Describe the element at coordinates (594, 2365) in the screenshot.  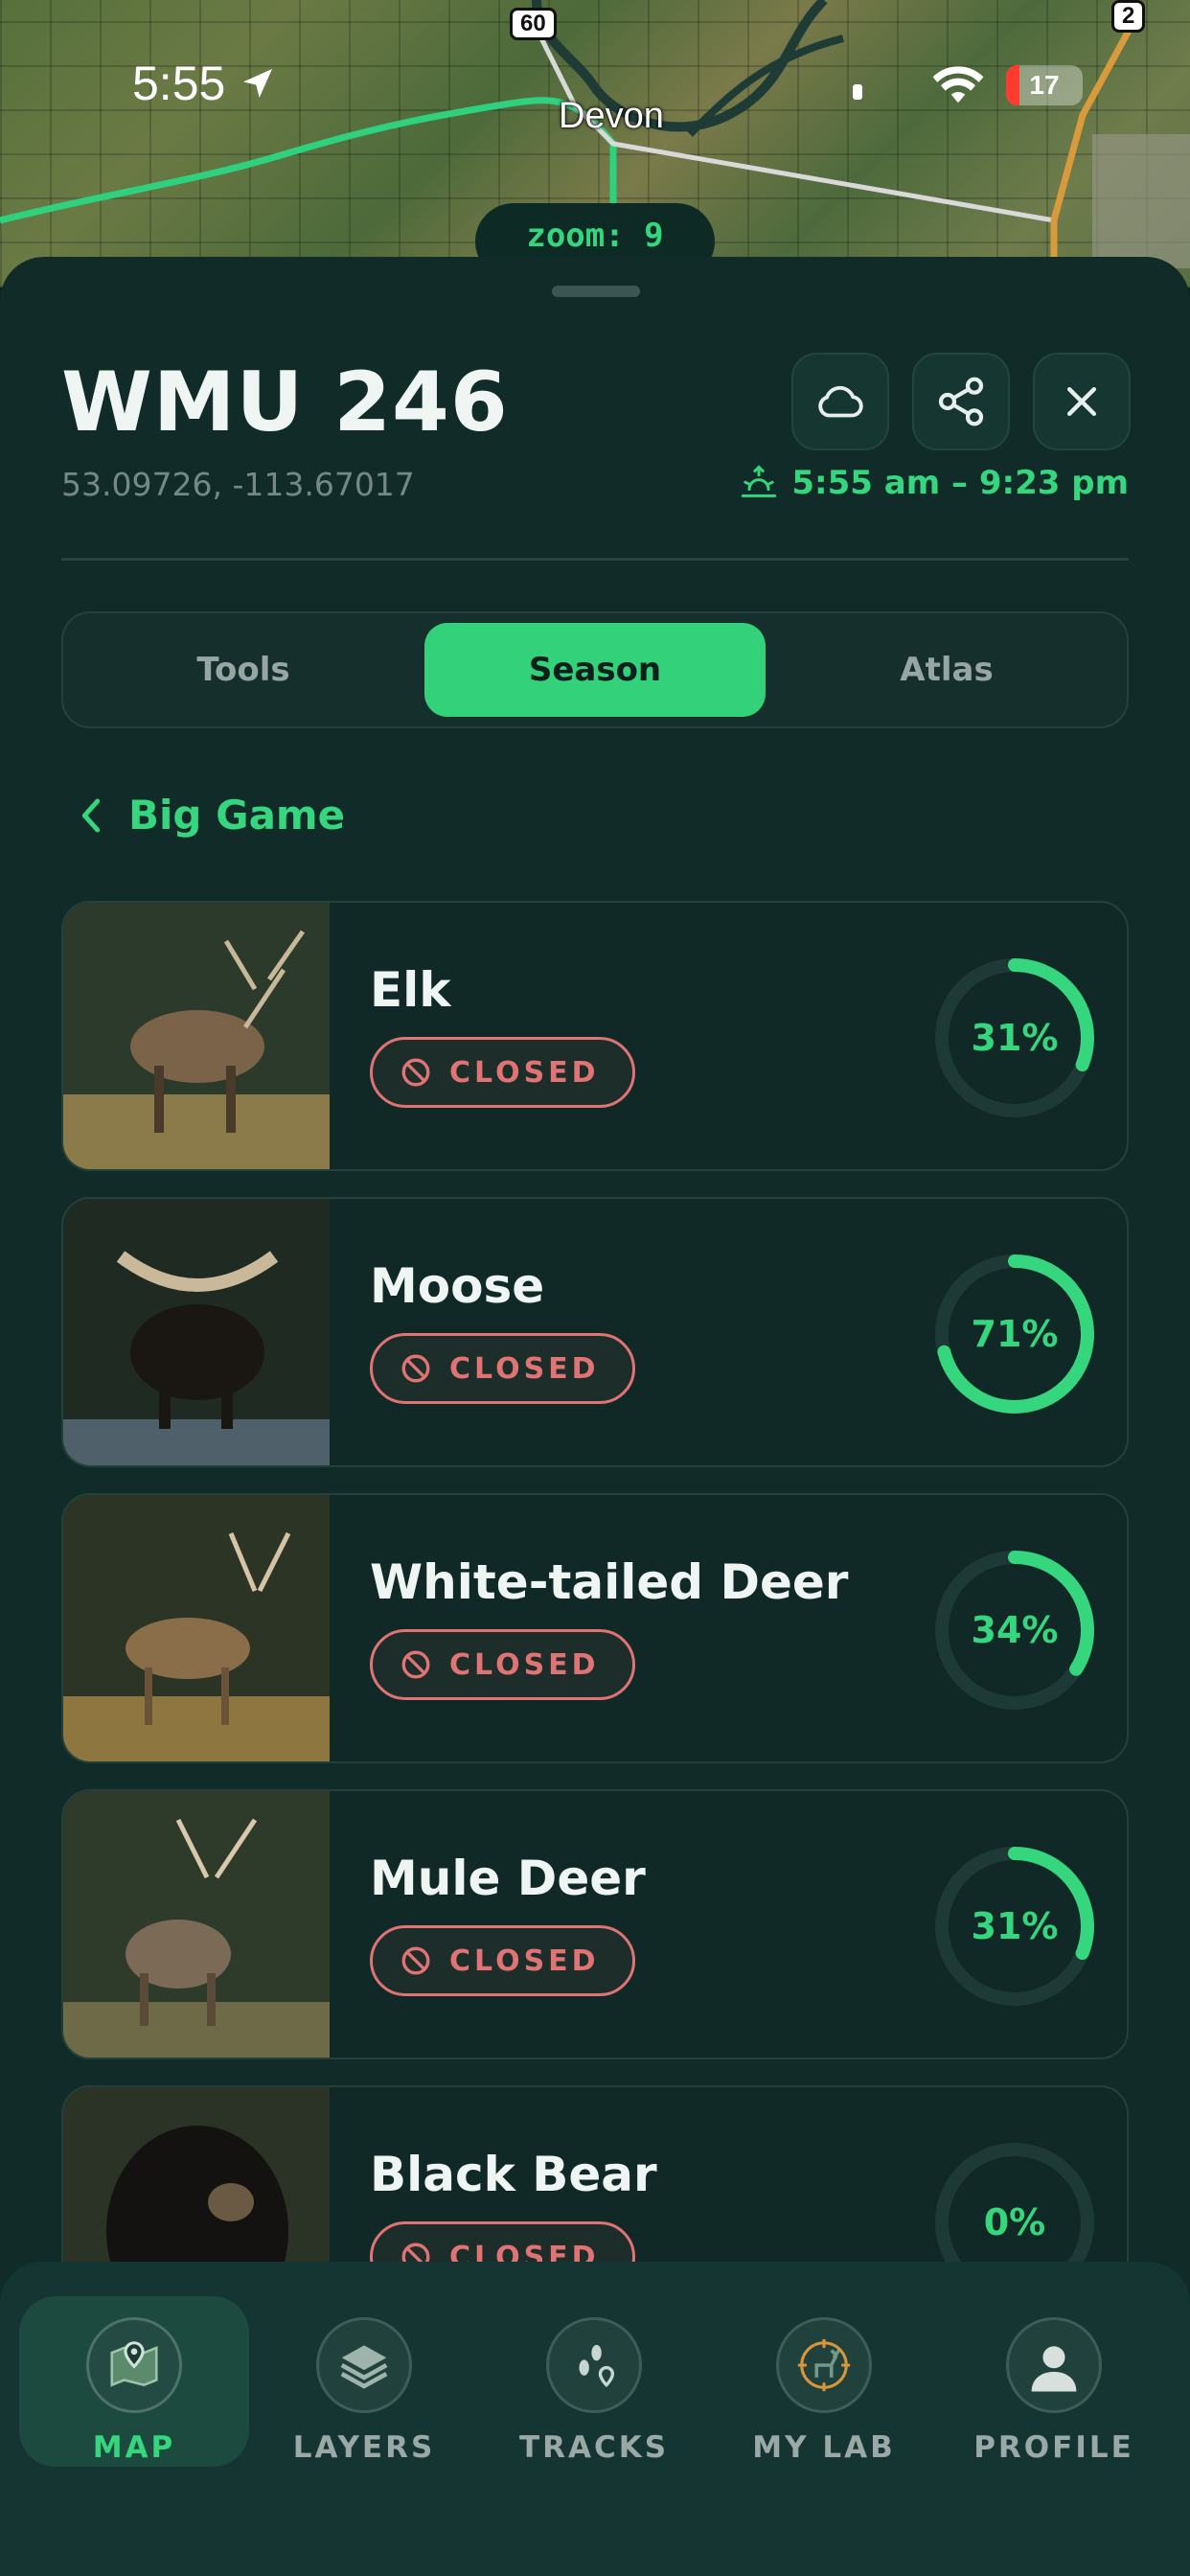
I see `footprints-icon` at that location.